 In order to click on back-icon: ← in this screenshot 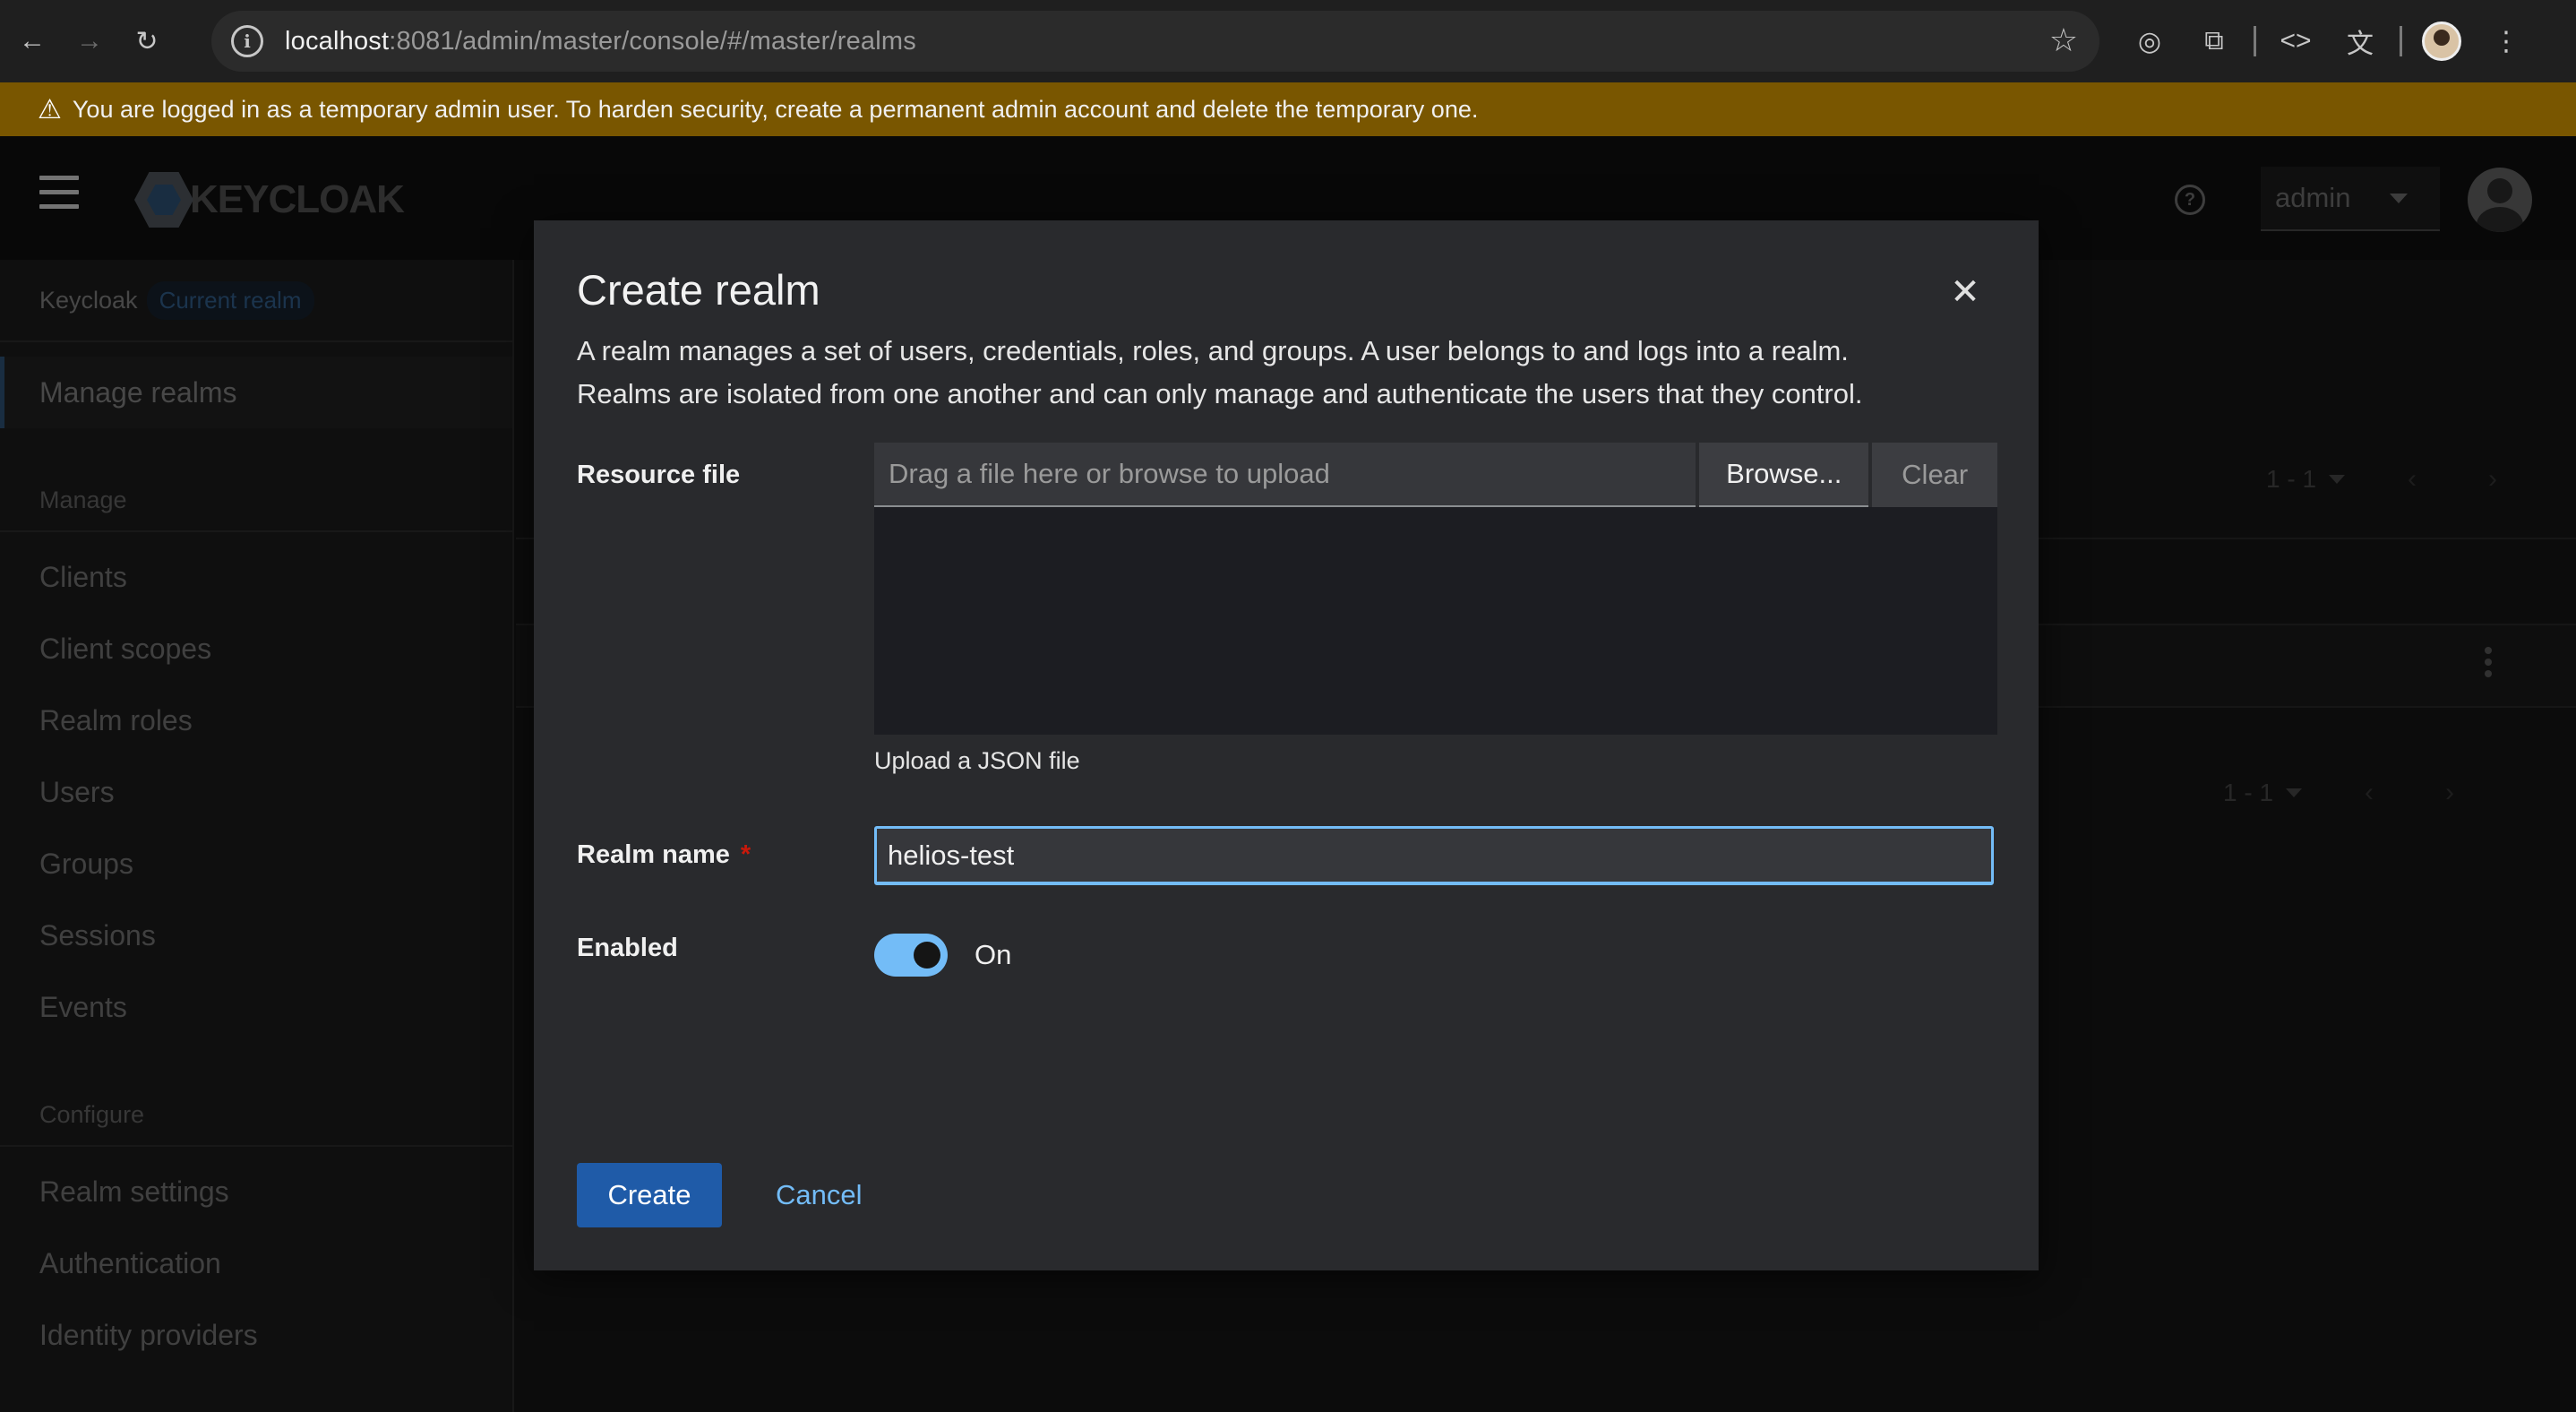, I will do `click(32, 41)`.